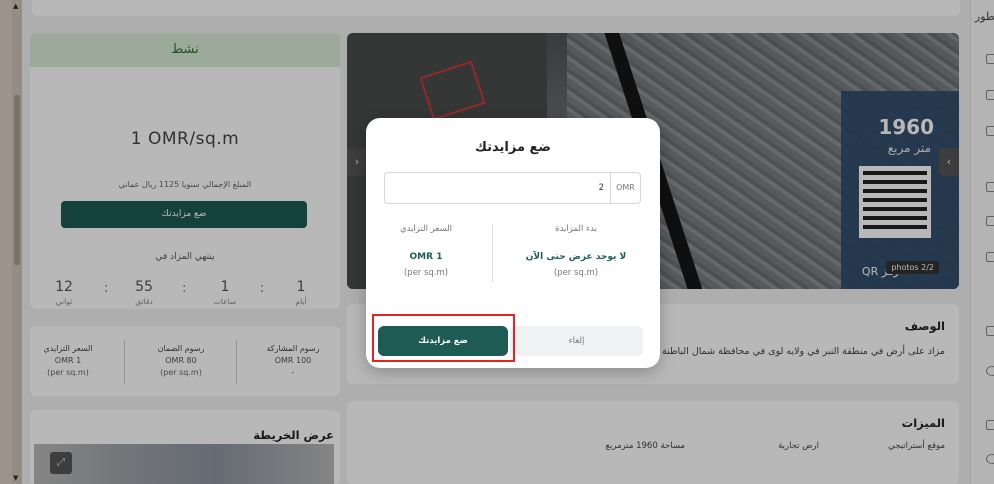  Describe the element at coordinates (576, 257) in the screenshot. I see `start-bid-value: لا يوجد عرض حتى الآن` at that location.